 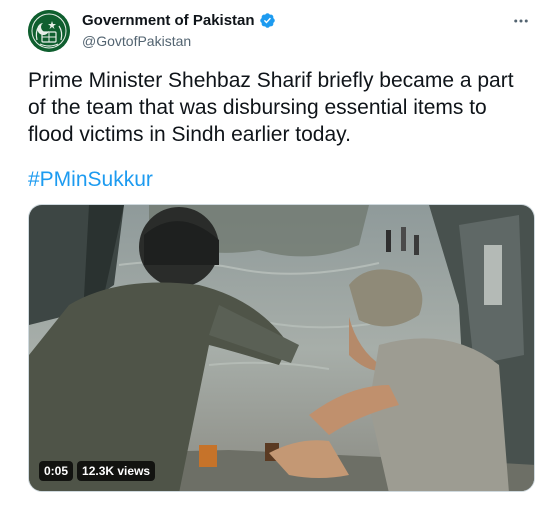 I want to click on more-options-icon, so click(x=521, y=21).